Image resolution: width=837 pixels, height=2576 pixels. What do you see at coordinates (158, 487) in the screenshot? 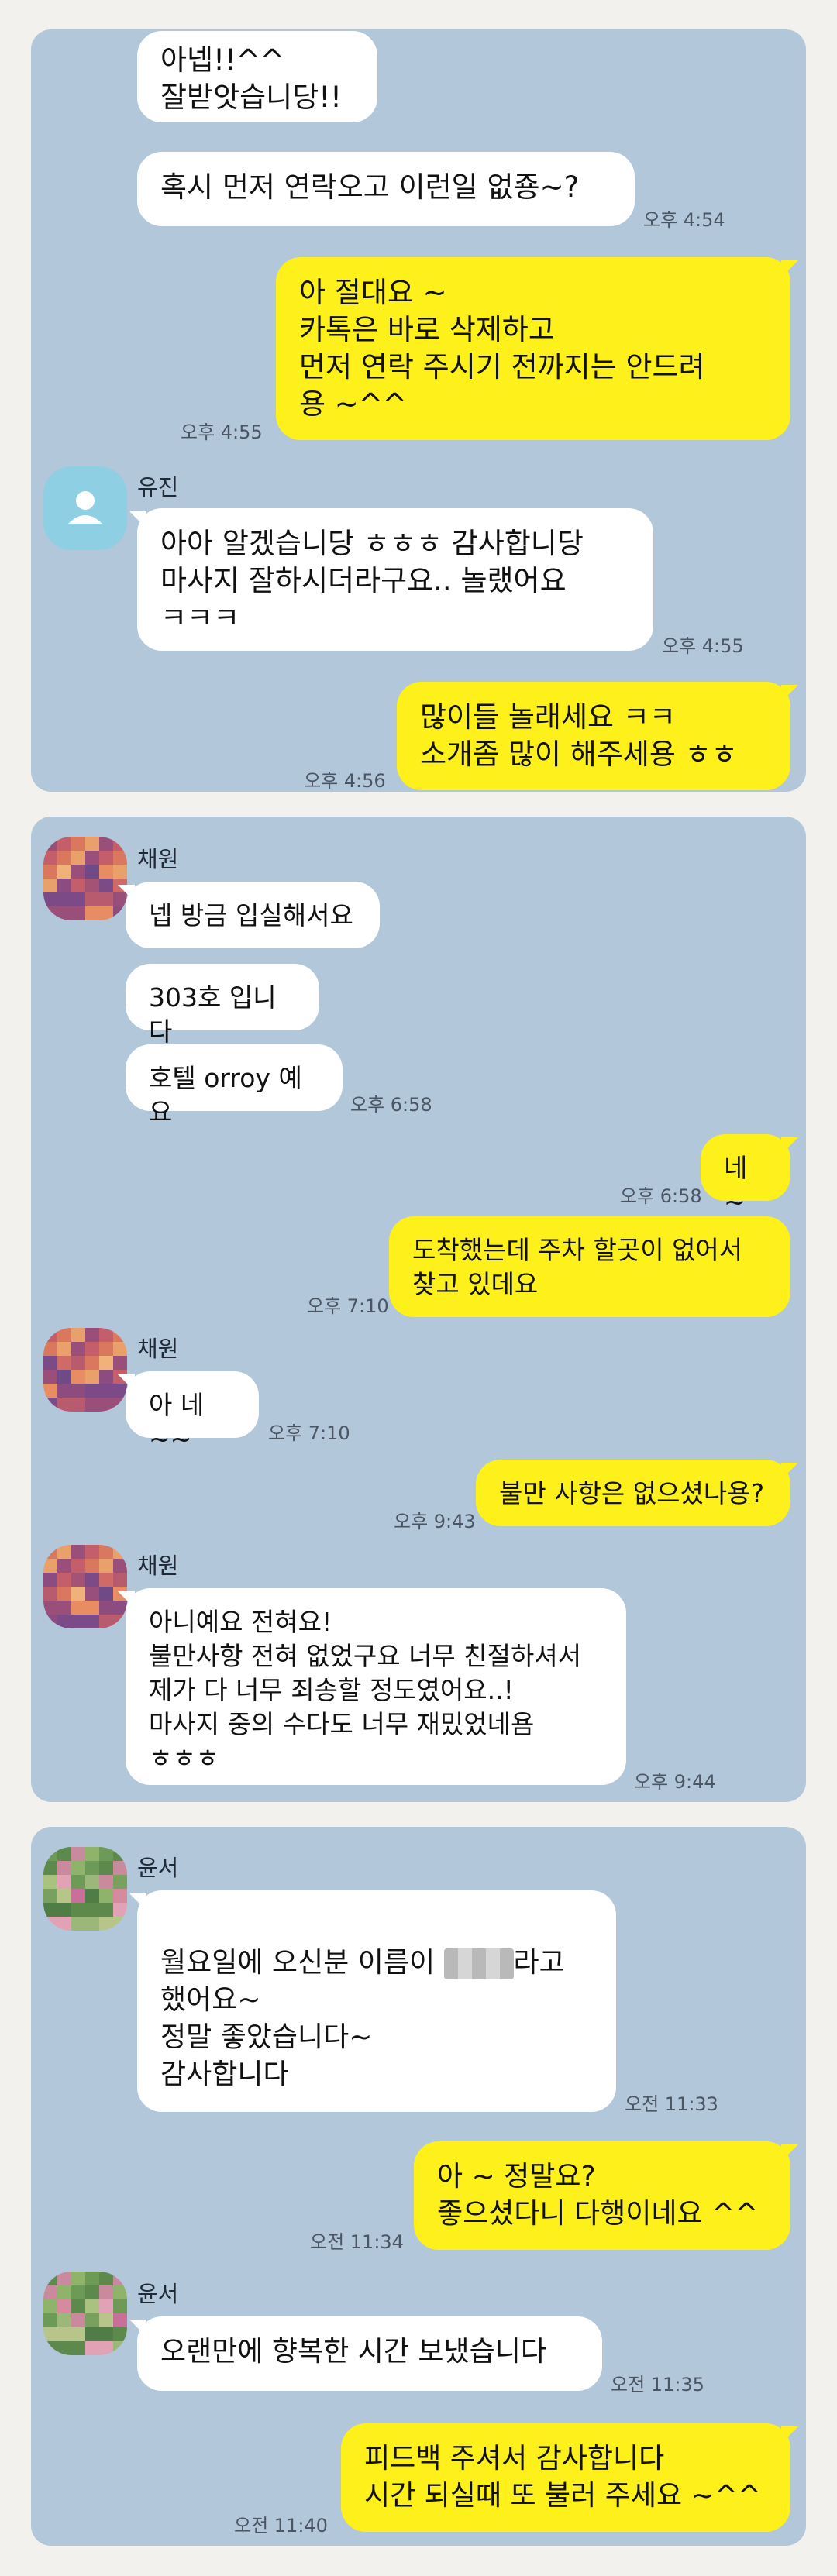
I see `sender-name: 유진` at bounding box center [158, 487].